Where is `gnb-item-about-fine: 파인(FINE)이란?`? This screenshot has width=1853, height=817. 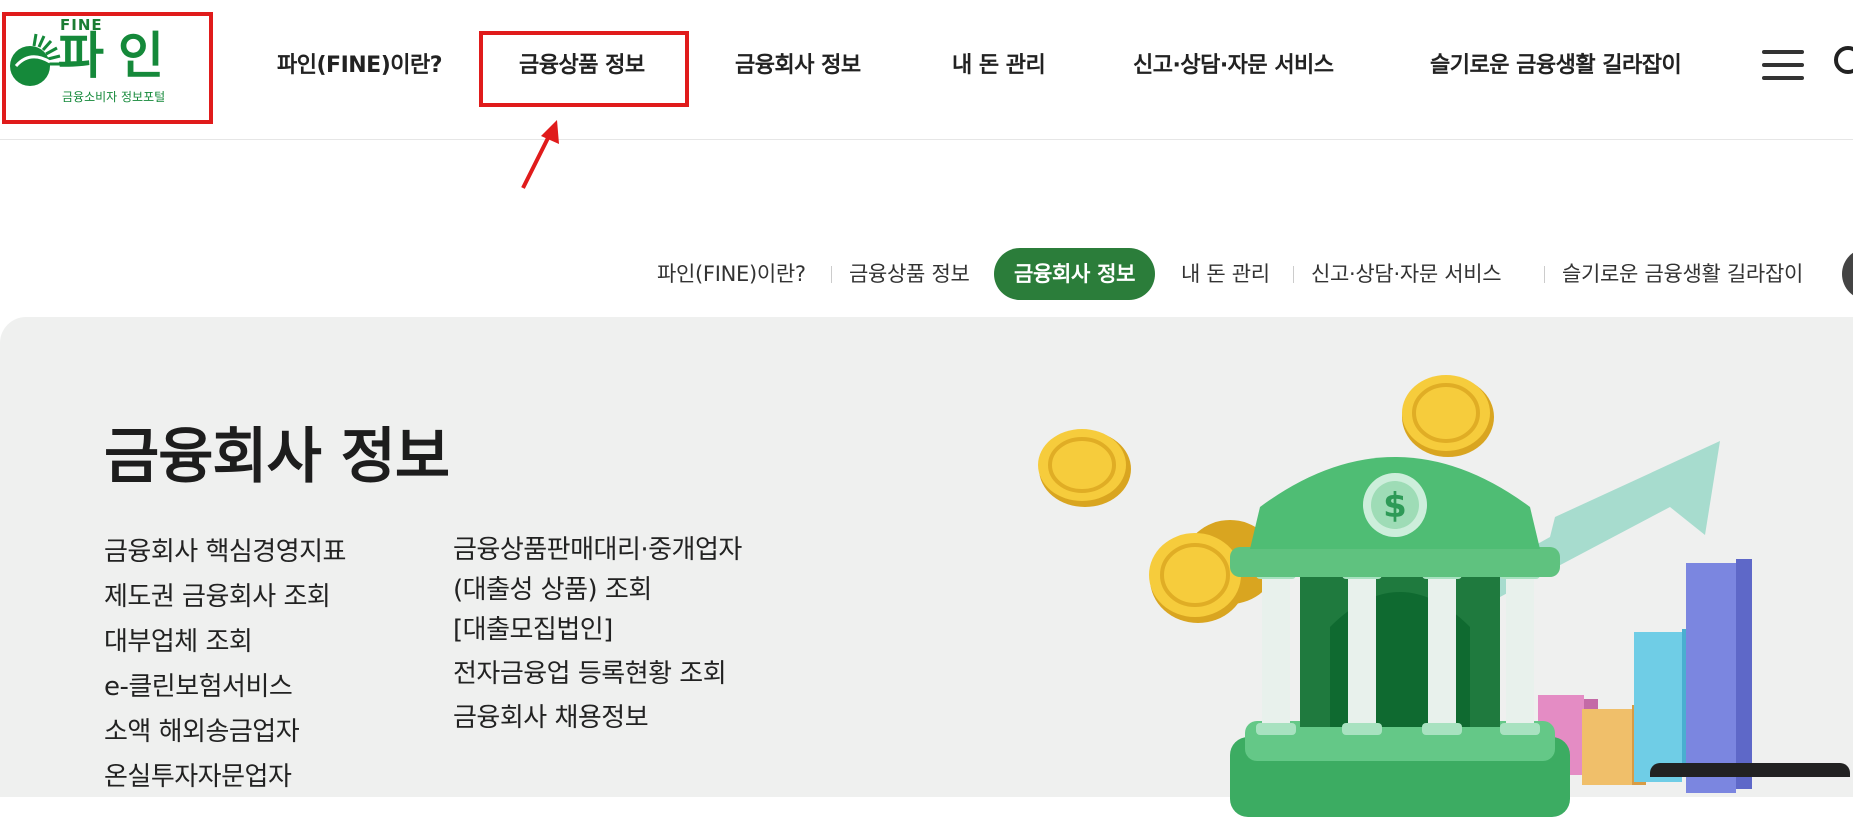 gnb-item-about-fine: 파인(FINE)이란? is located at coordinates (360, 66).